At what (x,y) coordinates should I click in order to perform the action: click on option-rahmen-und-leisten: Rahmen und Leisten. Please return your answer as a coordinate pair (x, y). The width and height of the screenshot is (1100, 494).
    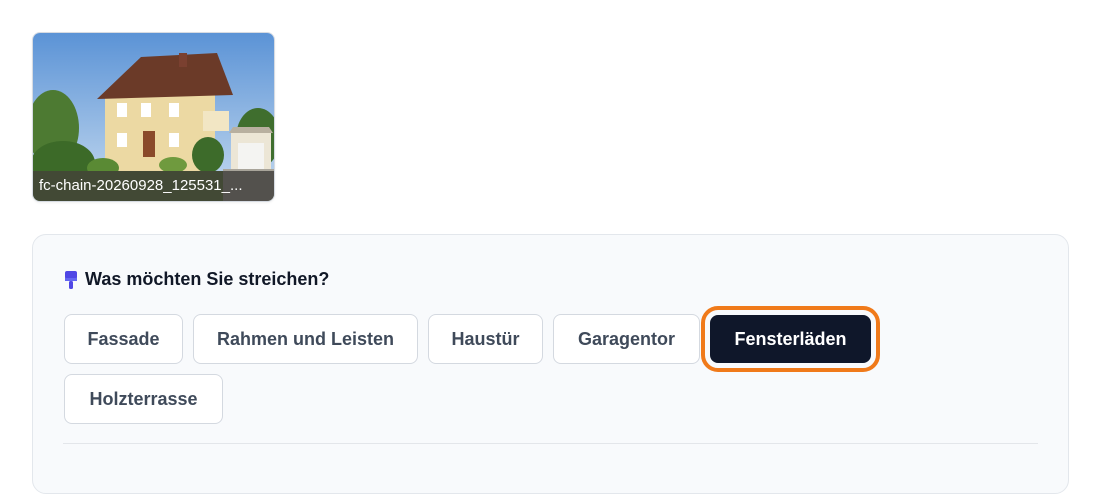
    Looking at the image, I should click on (305, 339).